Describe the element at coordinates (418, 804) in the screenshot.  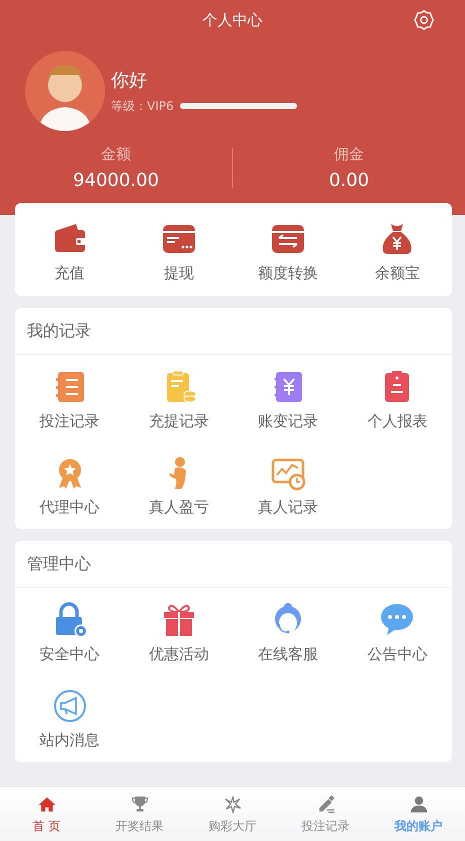
I see `person-icon` at that location.